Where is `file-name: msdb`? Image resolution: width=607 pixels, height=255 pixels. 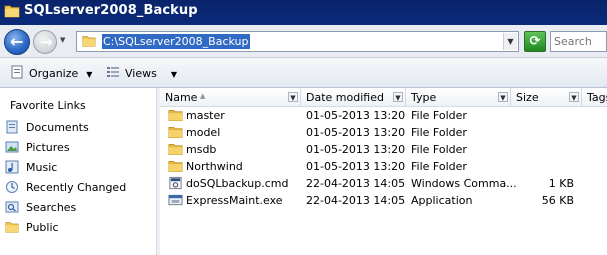 file-name: msdb is located at coordinates (201, 149).